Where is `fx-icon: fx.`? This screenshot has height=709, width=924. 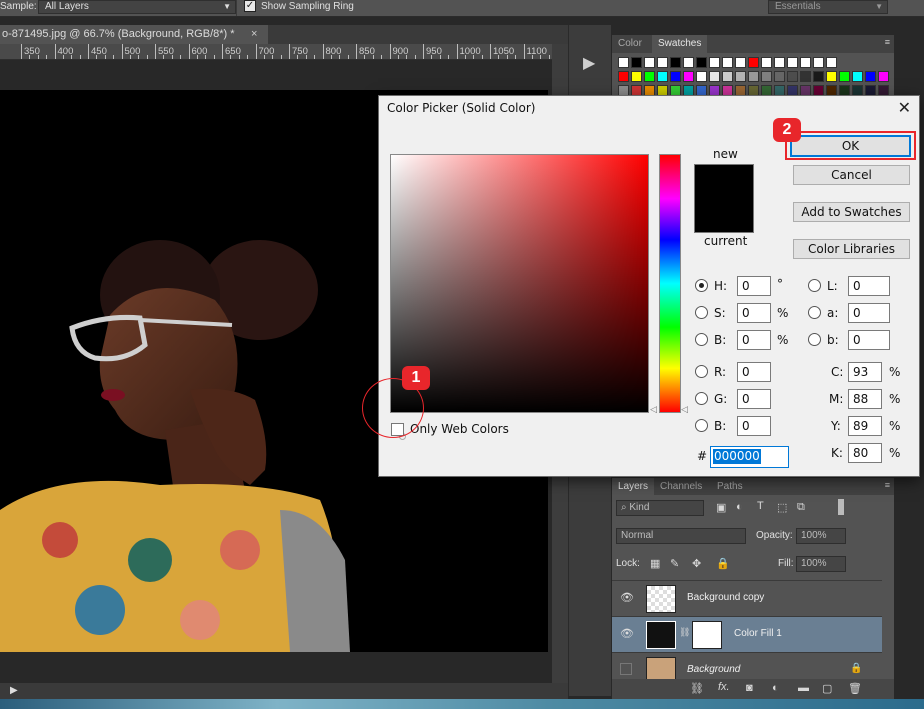 fx-icon: fx. is located at coordinates (724, 687).